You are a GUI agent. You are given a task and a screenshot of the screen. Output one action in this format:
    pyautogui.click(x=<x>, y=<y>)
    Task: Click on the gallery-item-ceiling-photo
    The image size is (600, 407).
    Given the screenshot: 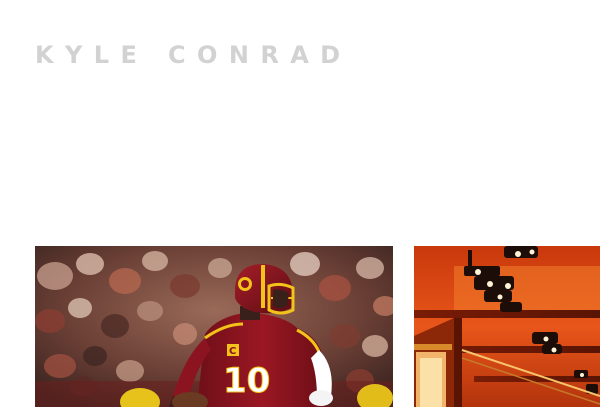 What is the action you would take?
    pyautogui.click(x=507, y=326)
    